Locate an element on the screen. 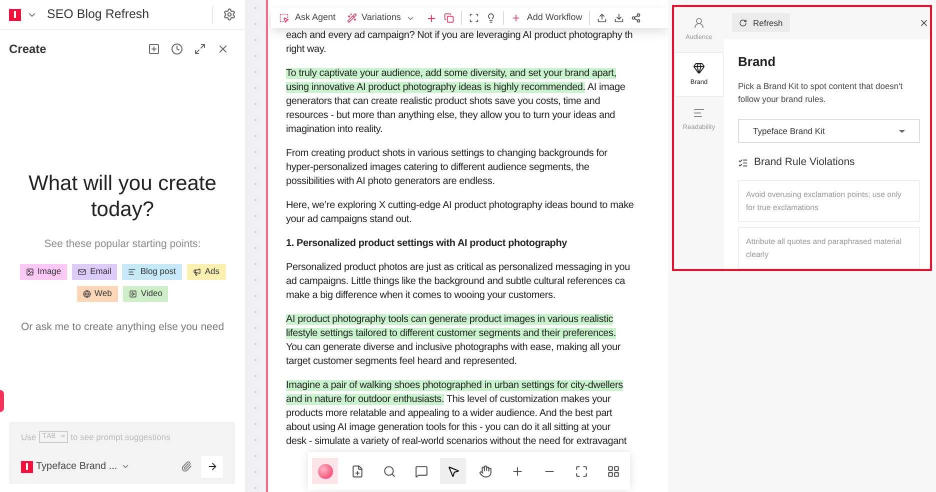 The image size is (936, 492). agent-icon is located at coordinates (284, 18).